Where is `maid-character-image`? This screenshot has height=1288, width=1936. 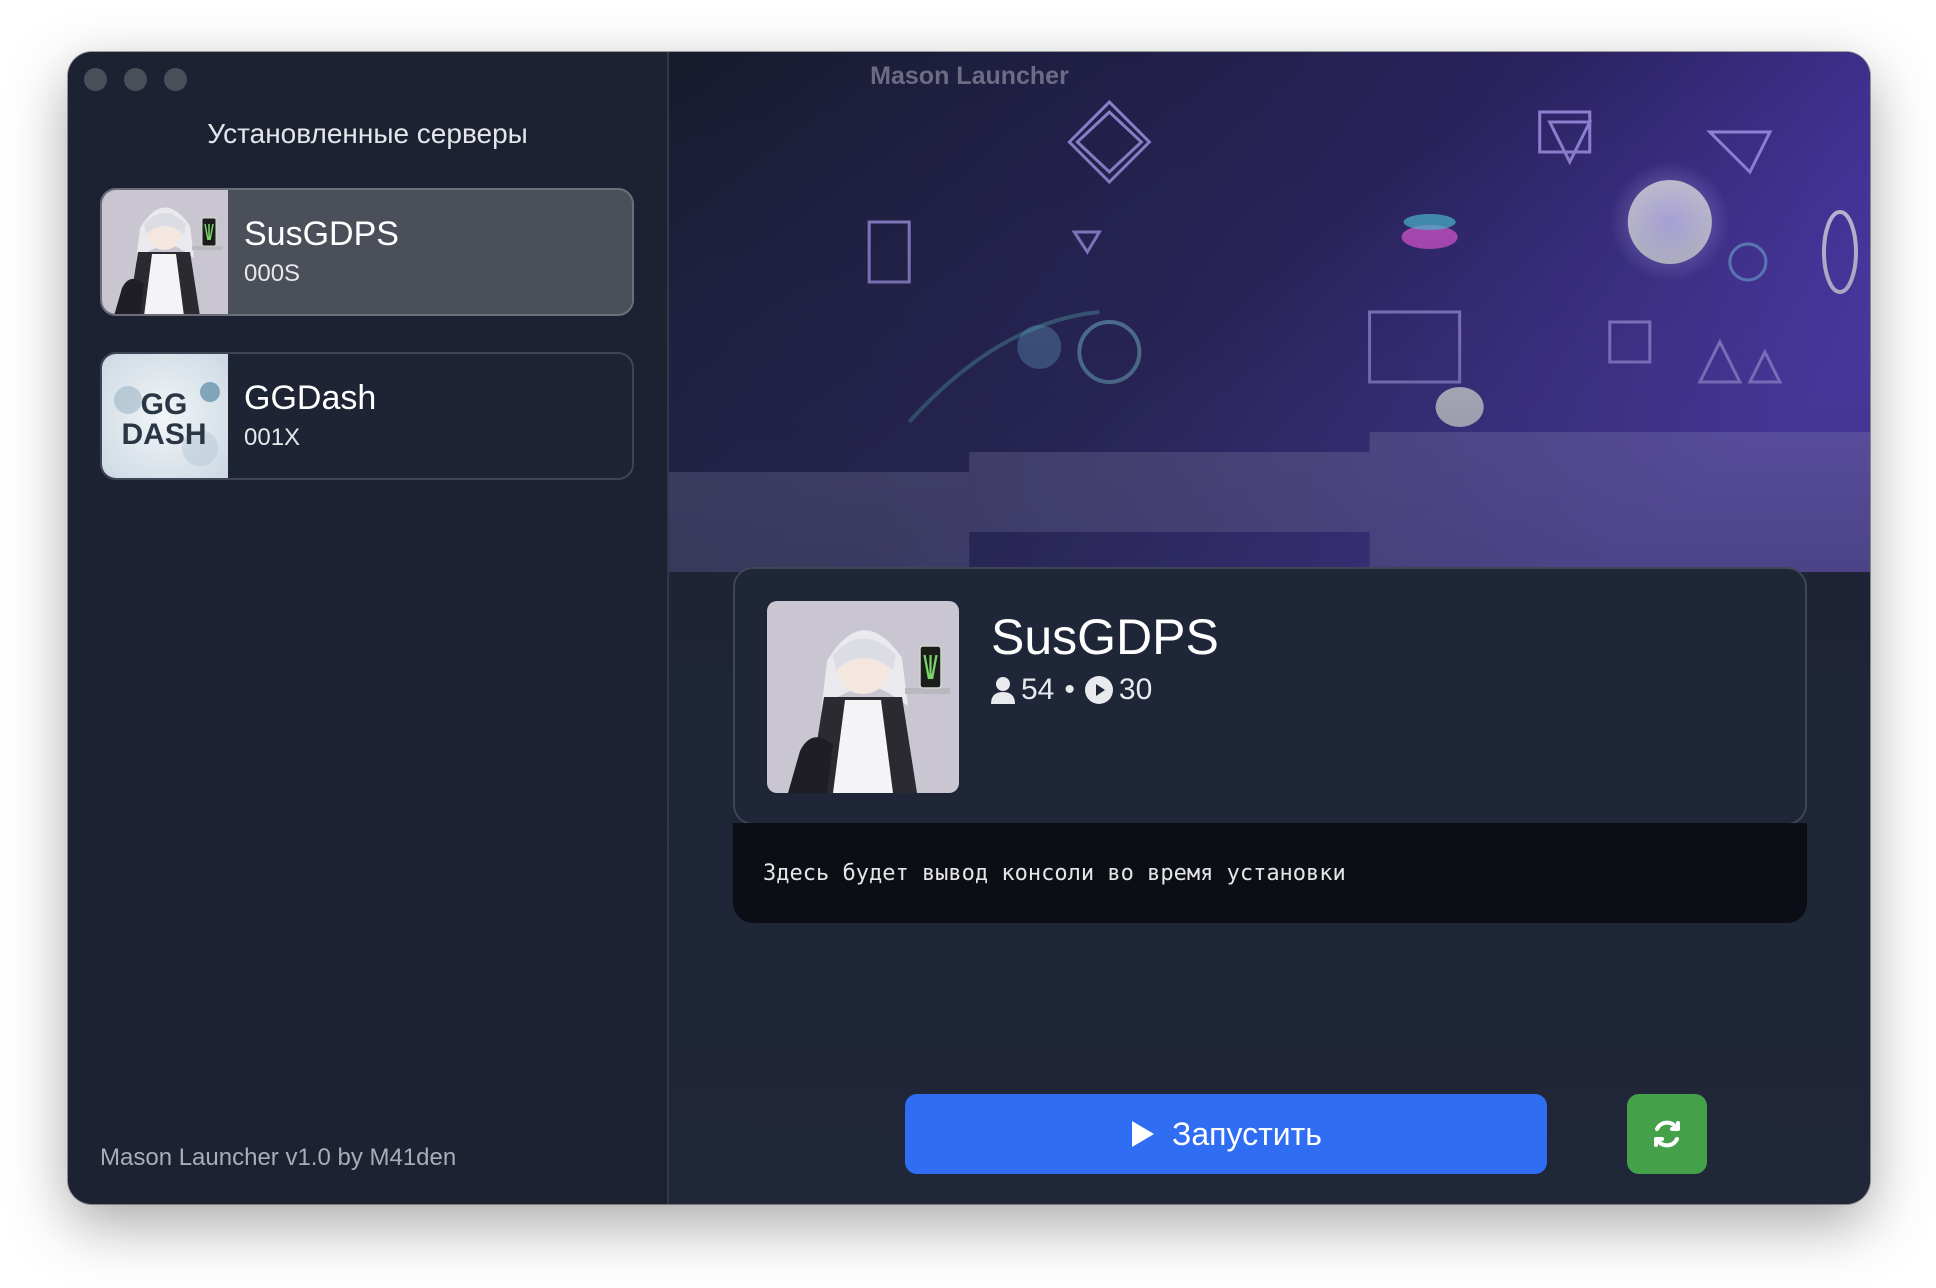
maid-character-image is located at coordinates (863, 697).